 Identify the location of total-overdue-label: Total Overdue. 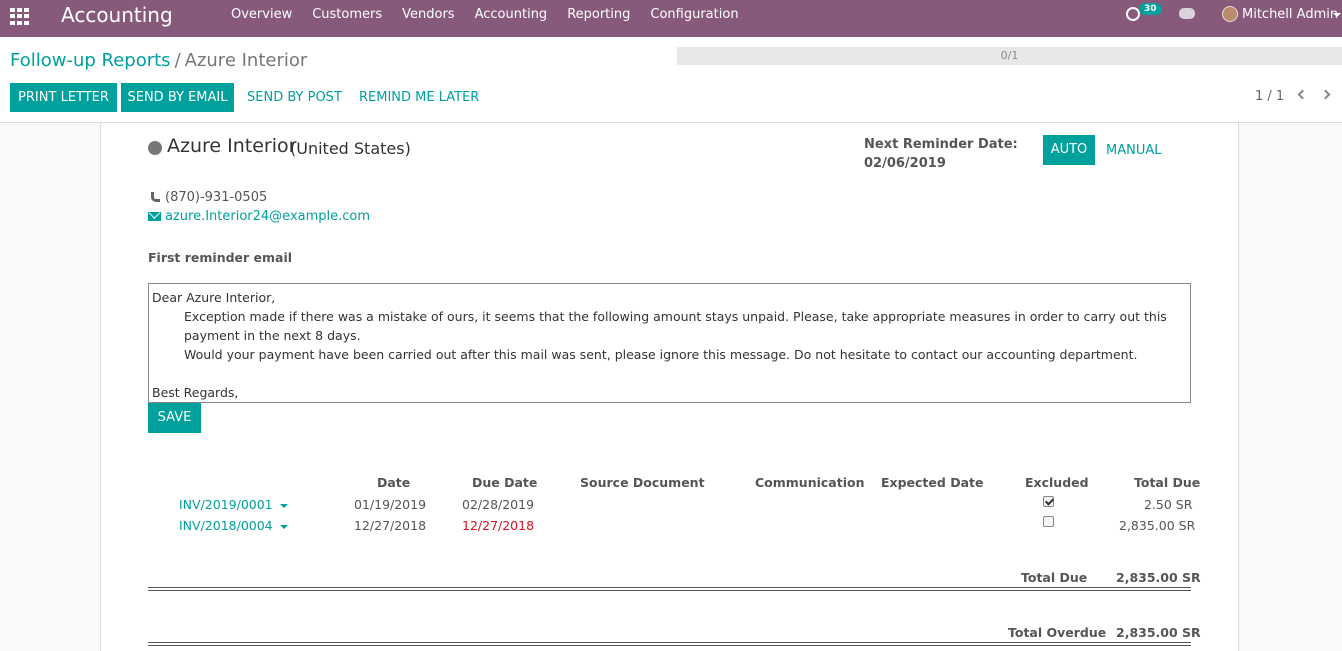
(1057, 632).